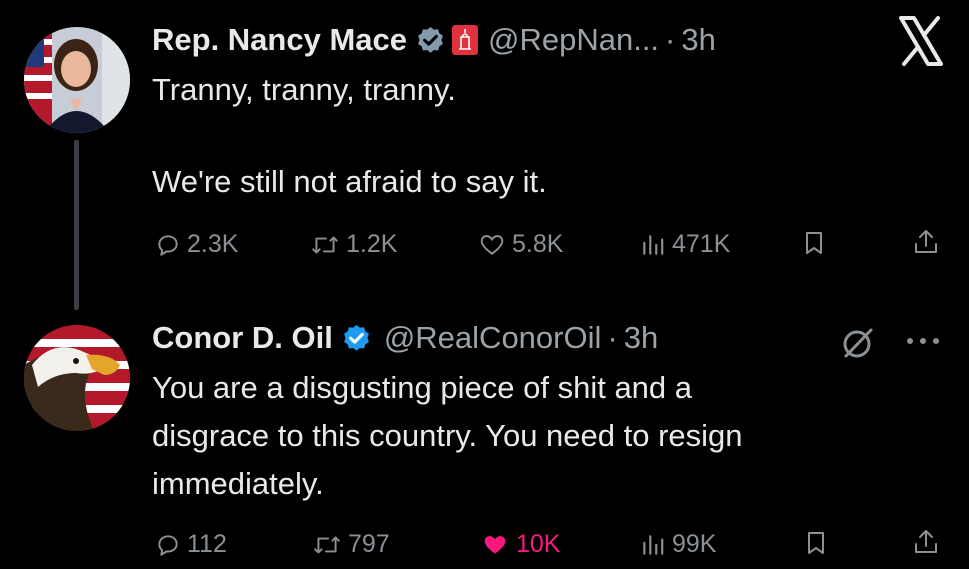 The height and width of the screenshot is (569, 969). I want to click on tweet2-views-button: 99K, so click(678, 544).